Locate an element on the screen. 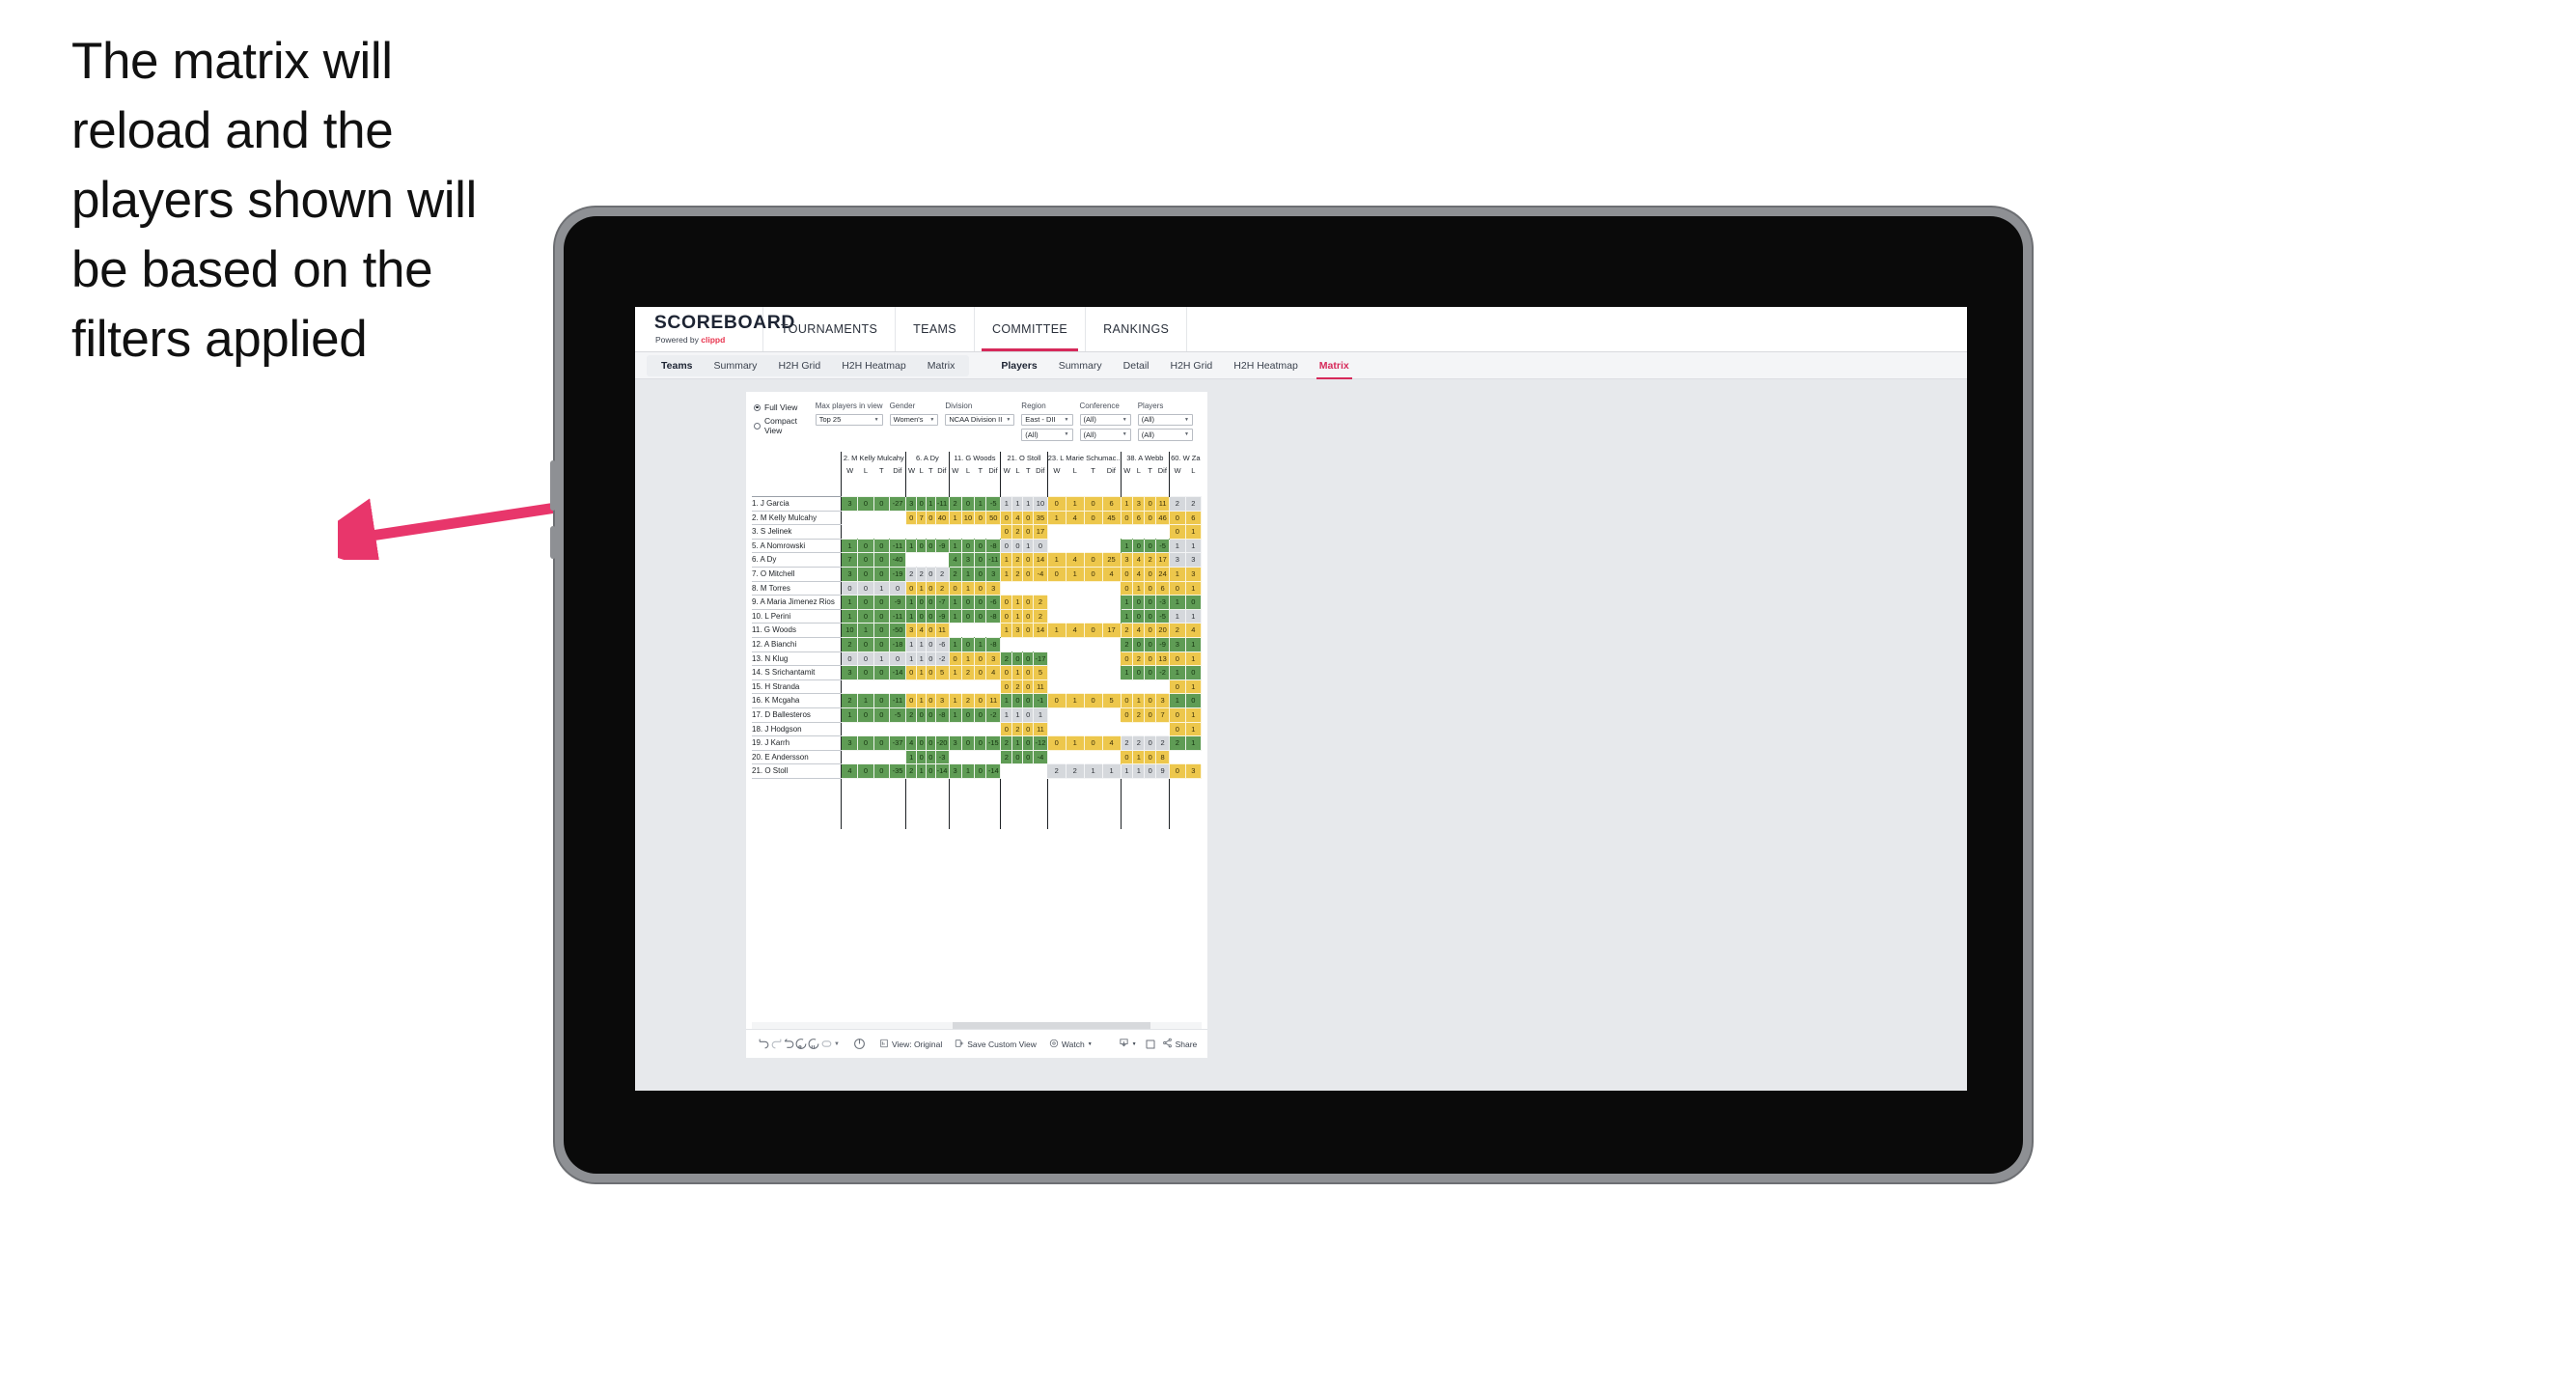 This screenshot has height=1386, width=2576. matrix-column-header: 11. G Woods is located at coordinates (974, 458).